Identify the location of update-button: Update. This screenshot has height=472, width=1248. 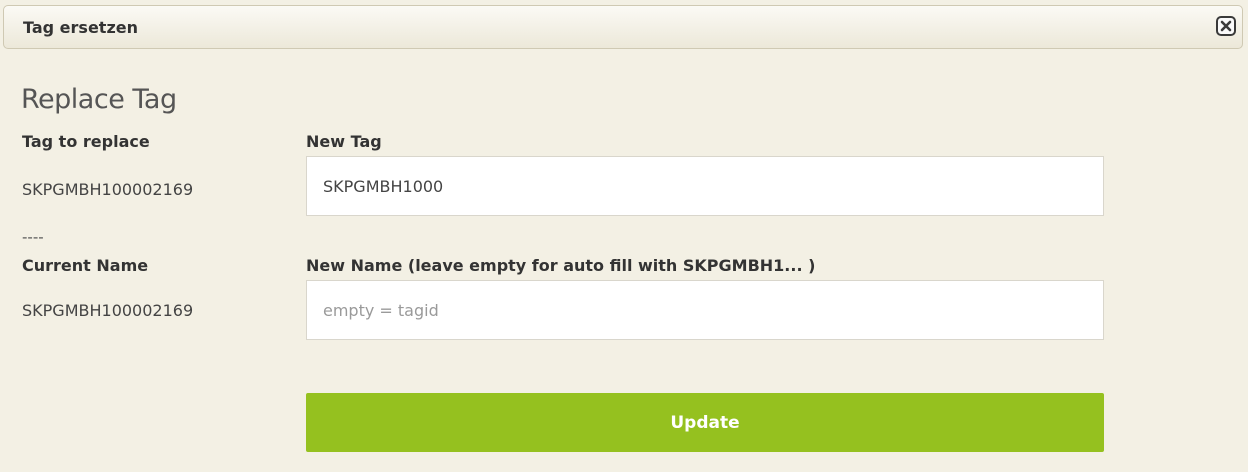
(705, 422).